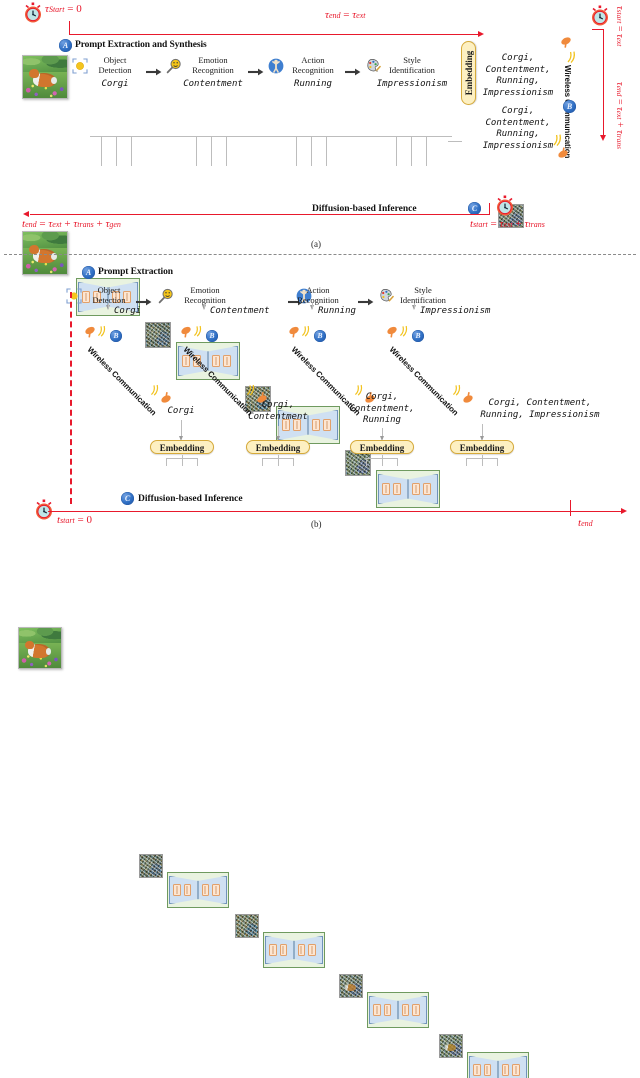 Image resolution: width=640 pixels, height=1078 pixels. I want to click on task-a-1-title: Emotion Recognition, so click(213, 65).